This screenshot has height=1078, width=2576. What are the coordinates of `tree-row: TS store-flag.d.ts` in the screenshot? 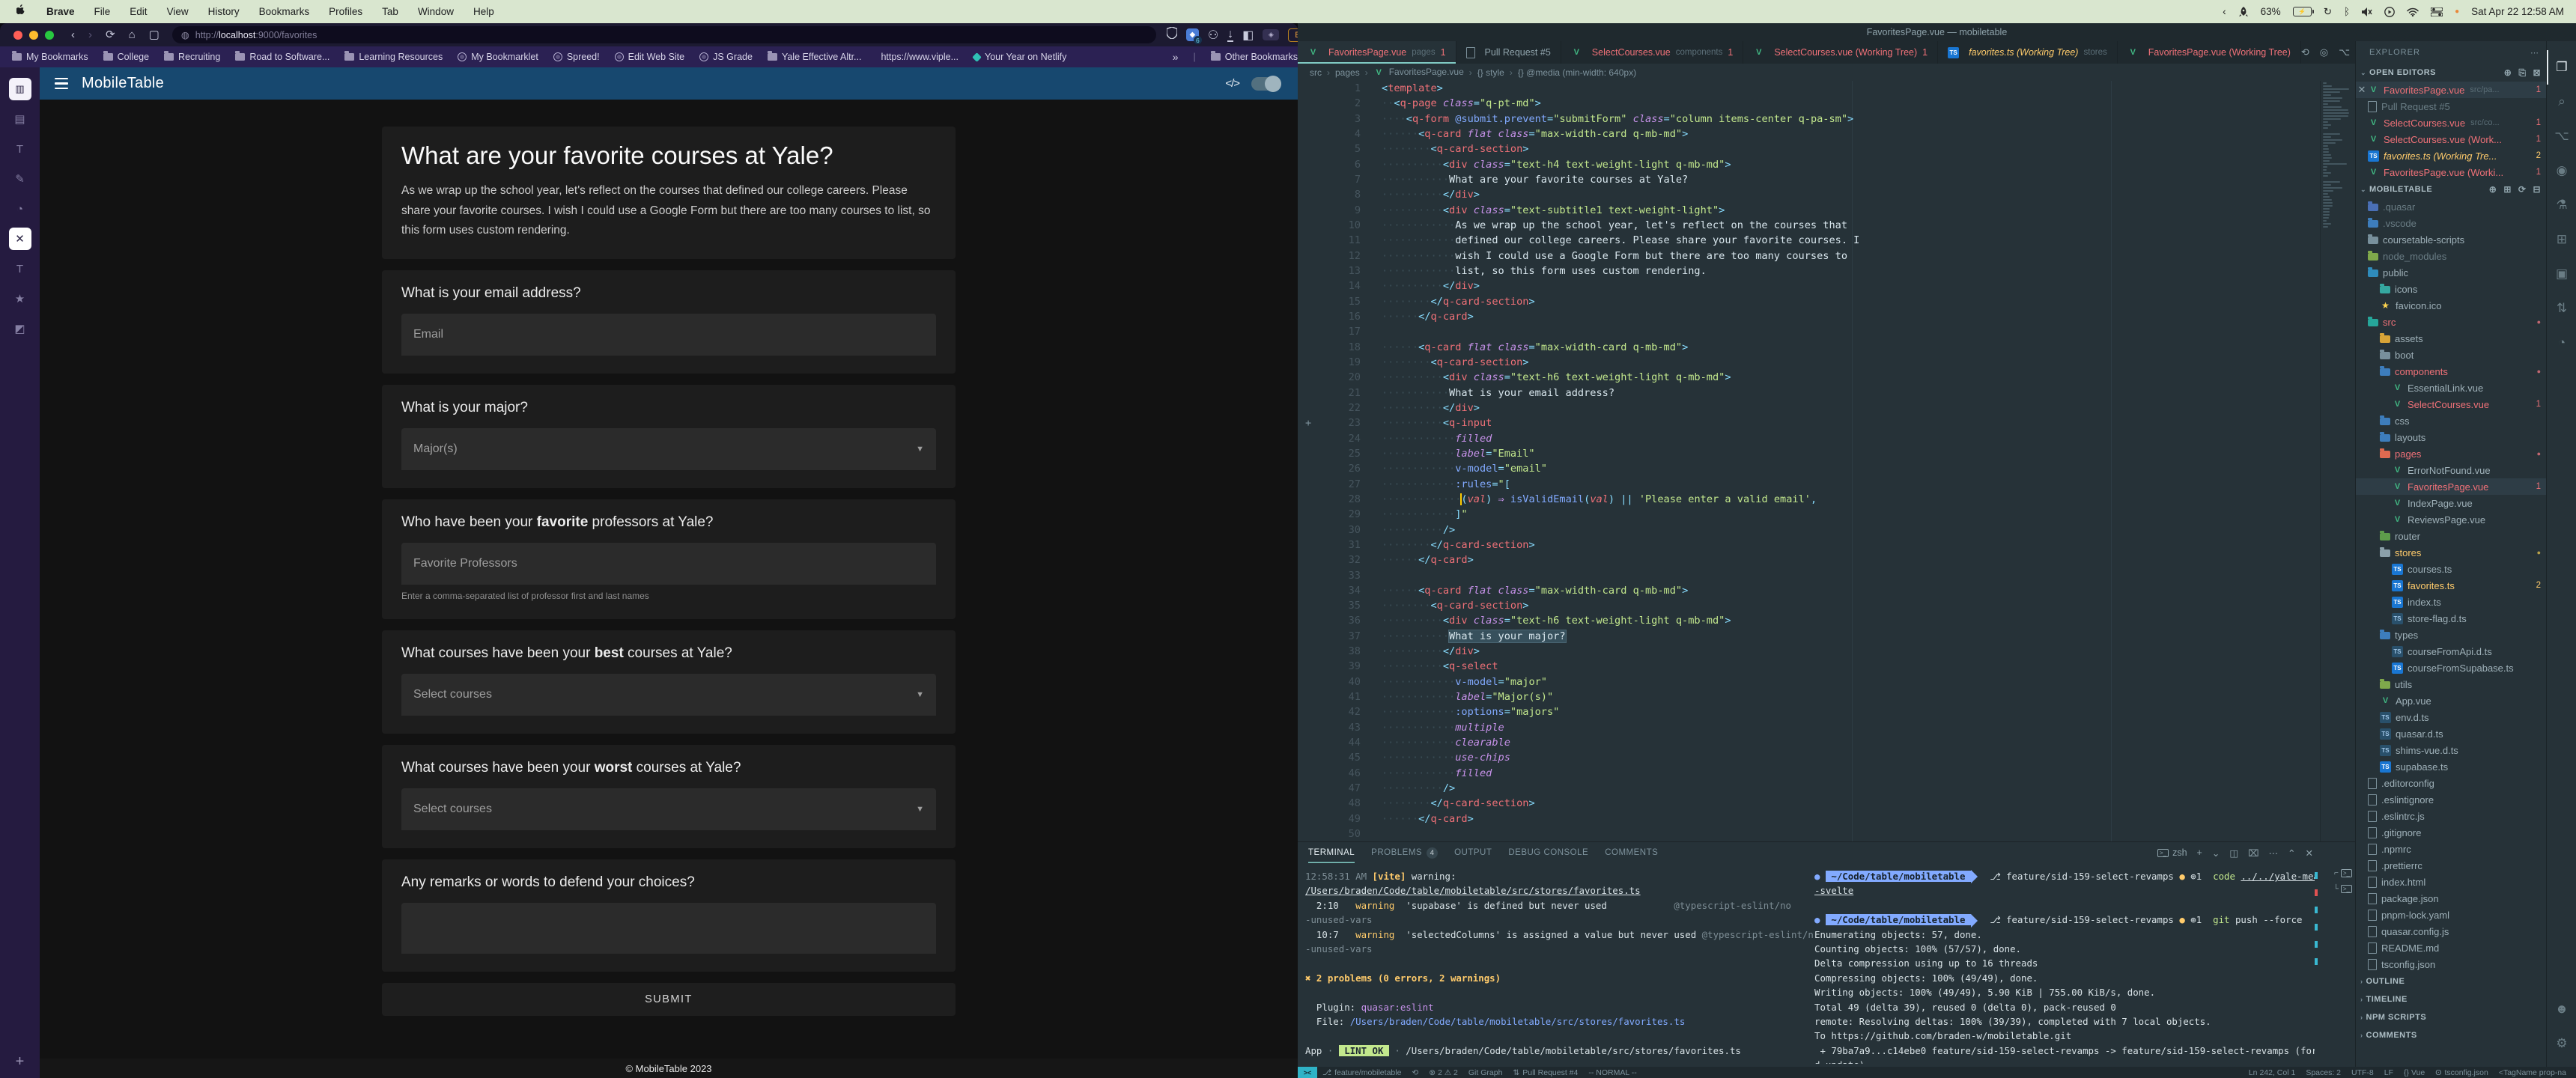 It's located at (2451, 618).